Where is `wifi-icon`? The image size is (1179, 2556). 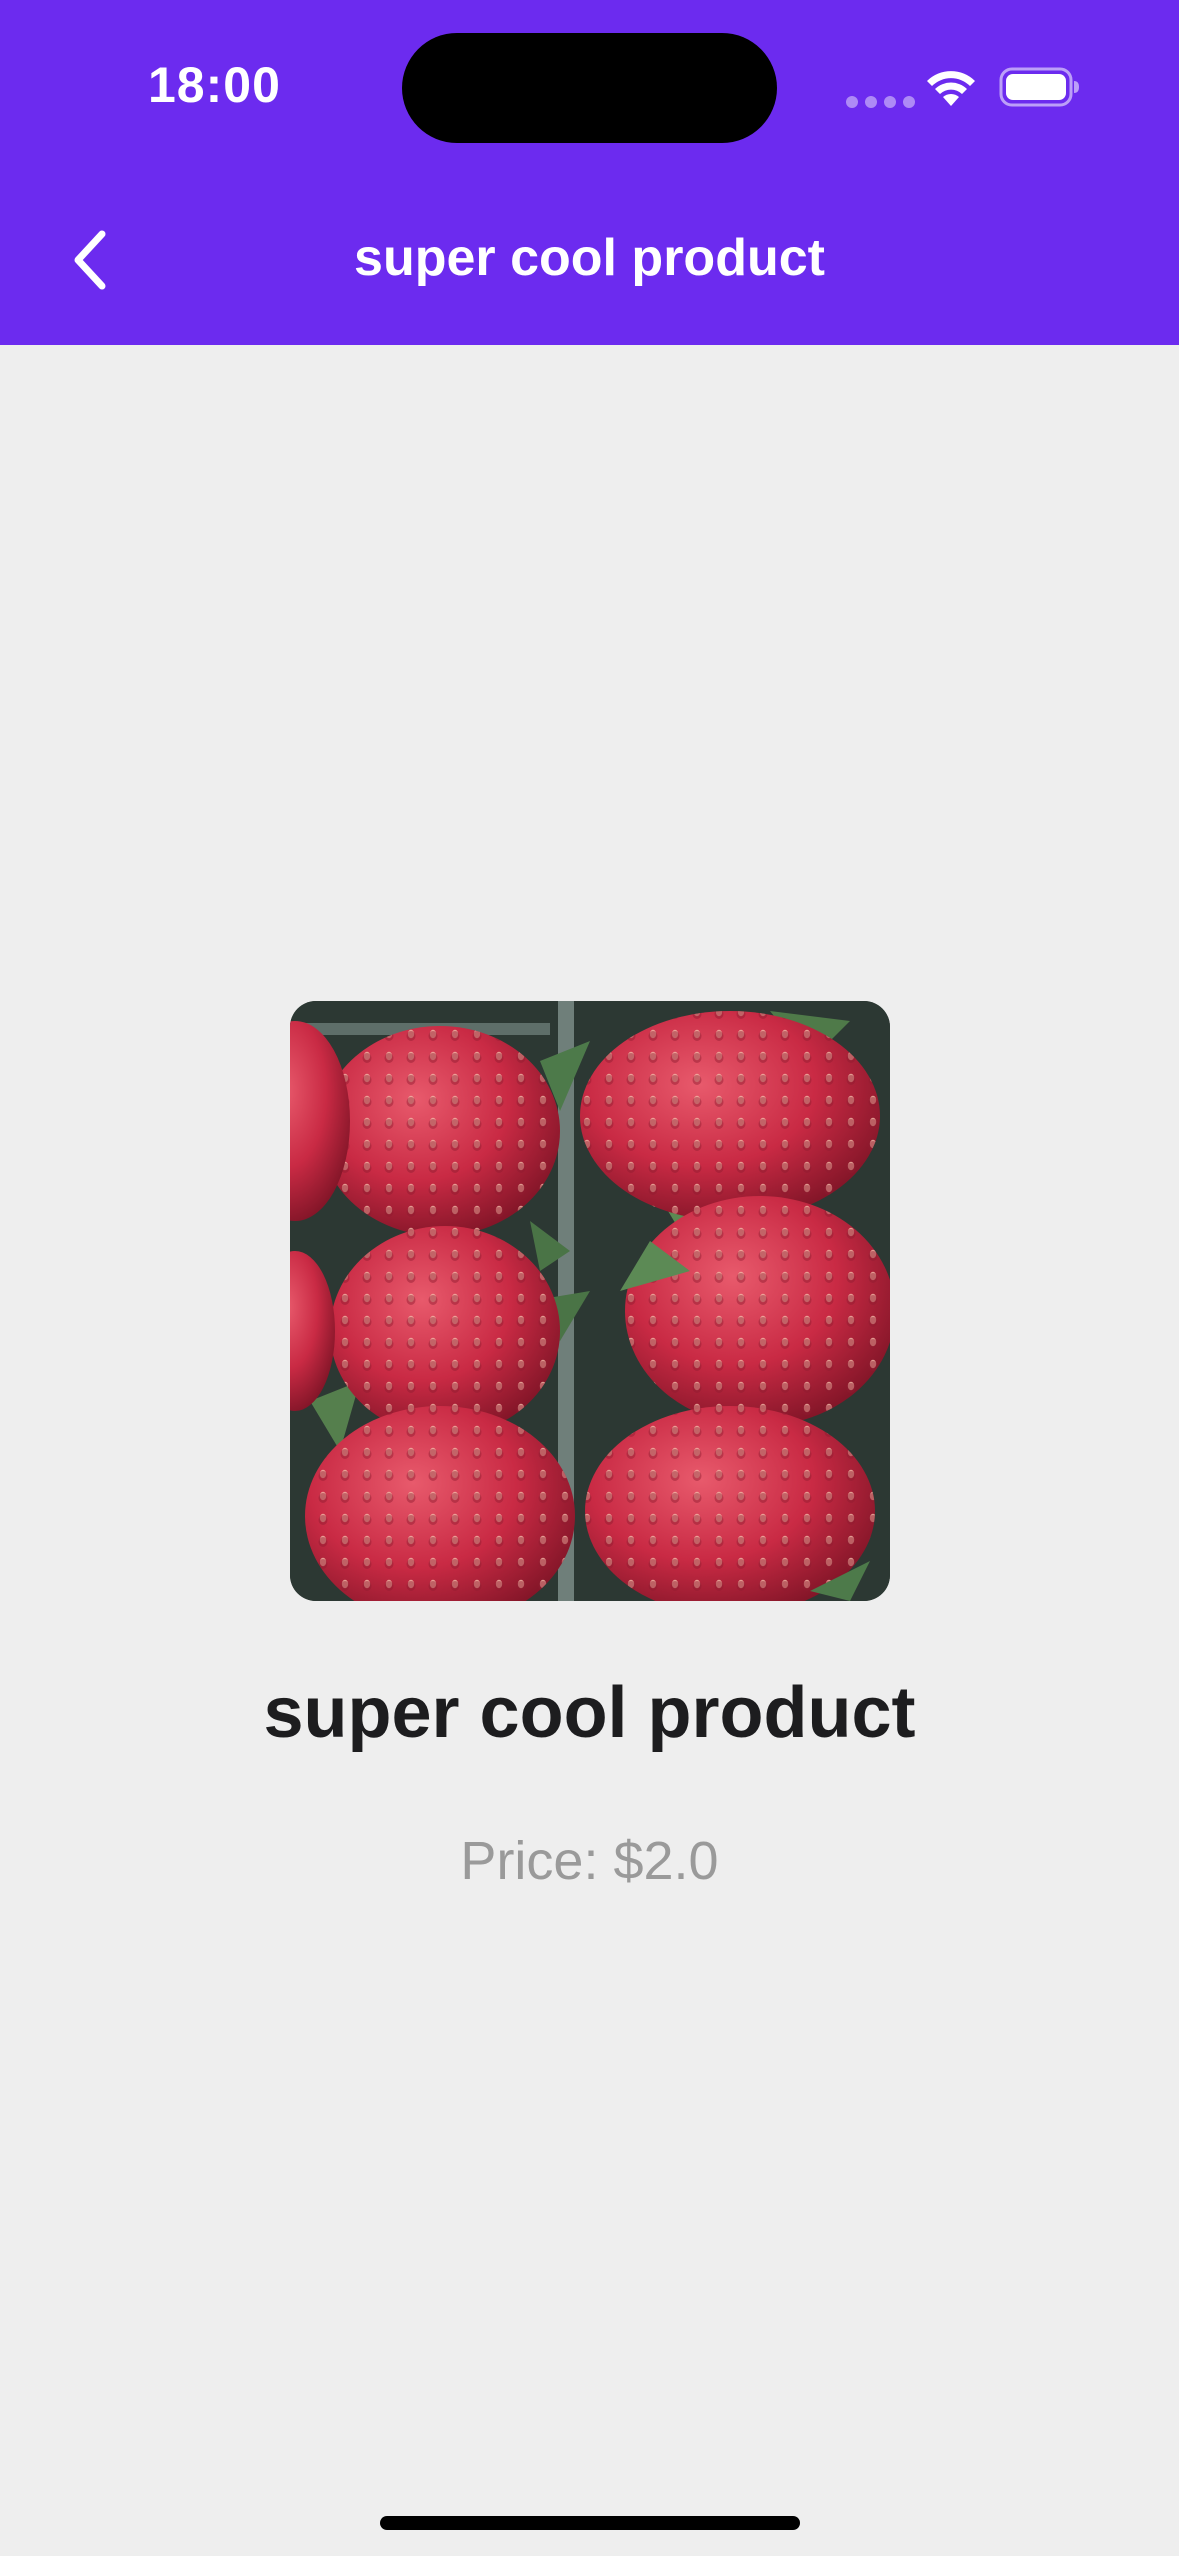 wifi-icon is located at coordinates (951, 88).